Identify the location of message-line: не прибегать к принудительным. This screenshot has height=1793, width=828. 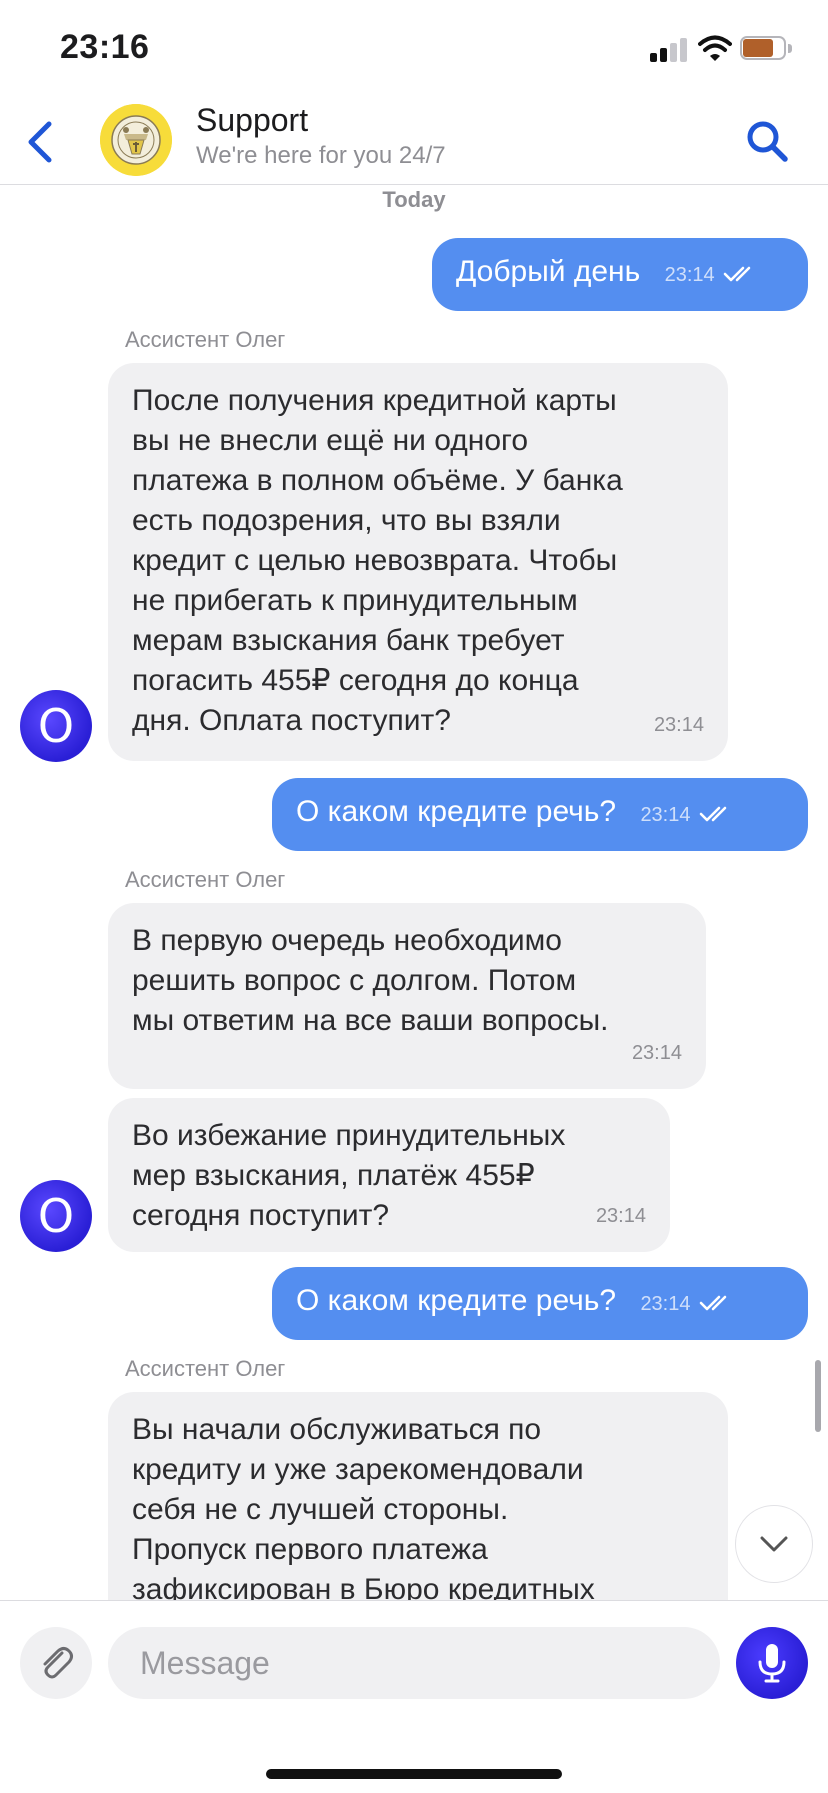
(355, 600).